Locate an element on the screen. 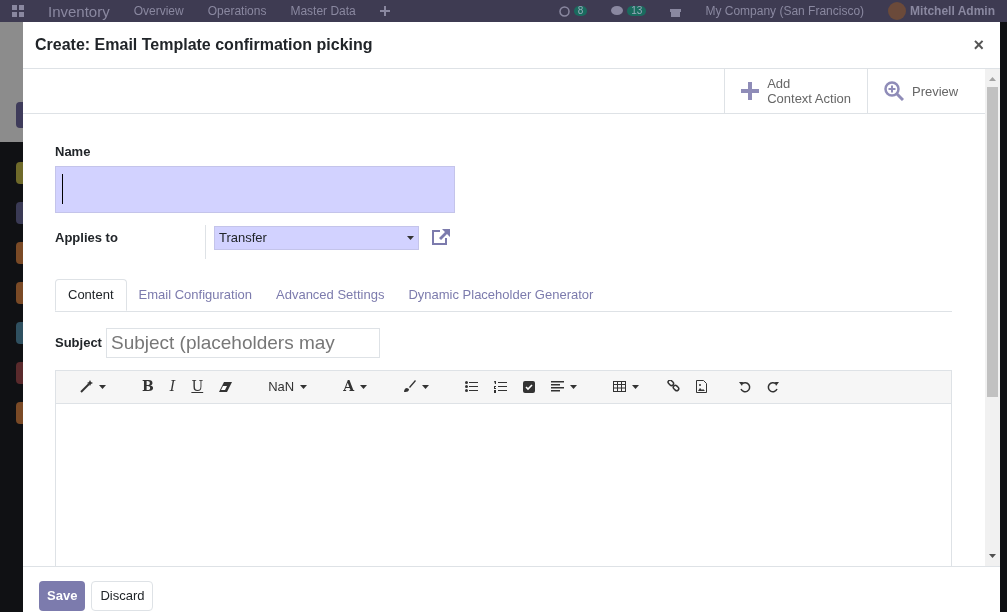 This screenshot has height=612, width=1007. link-icon is located at coordinates (674, 386).